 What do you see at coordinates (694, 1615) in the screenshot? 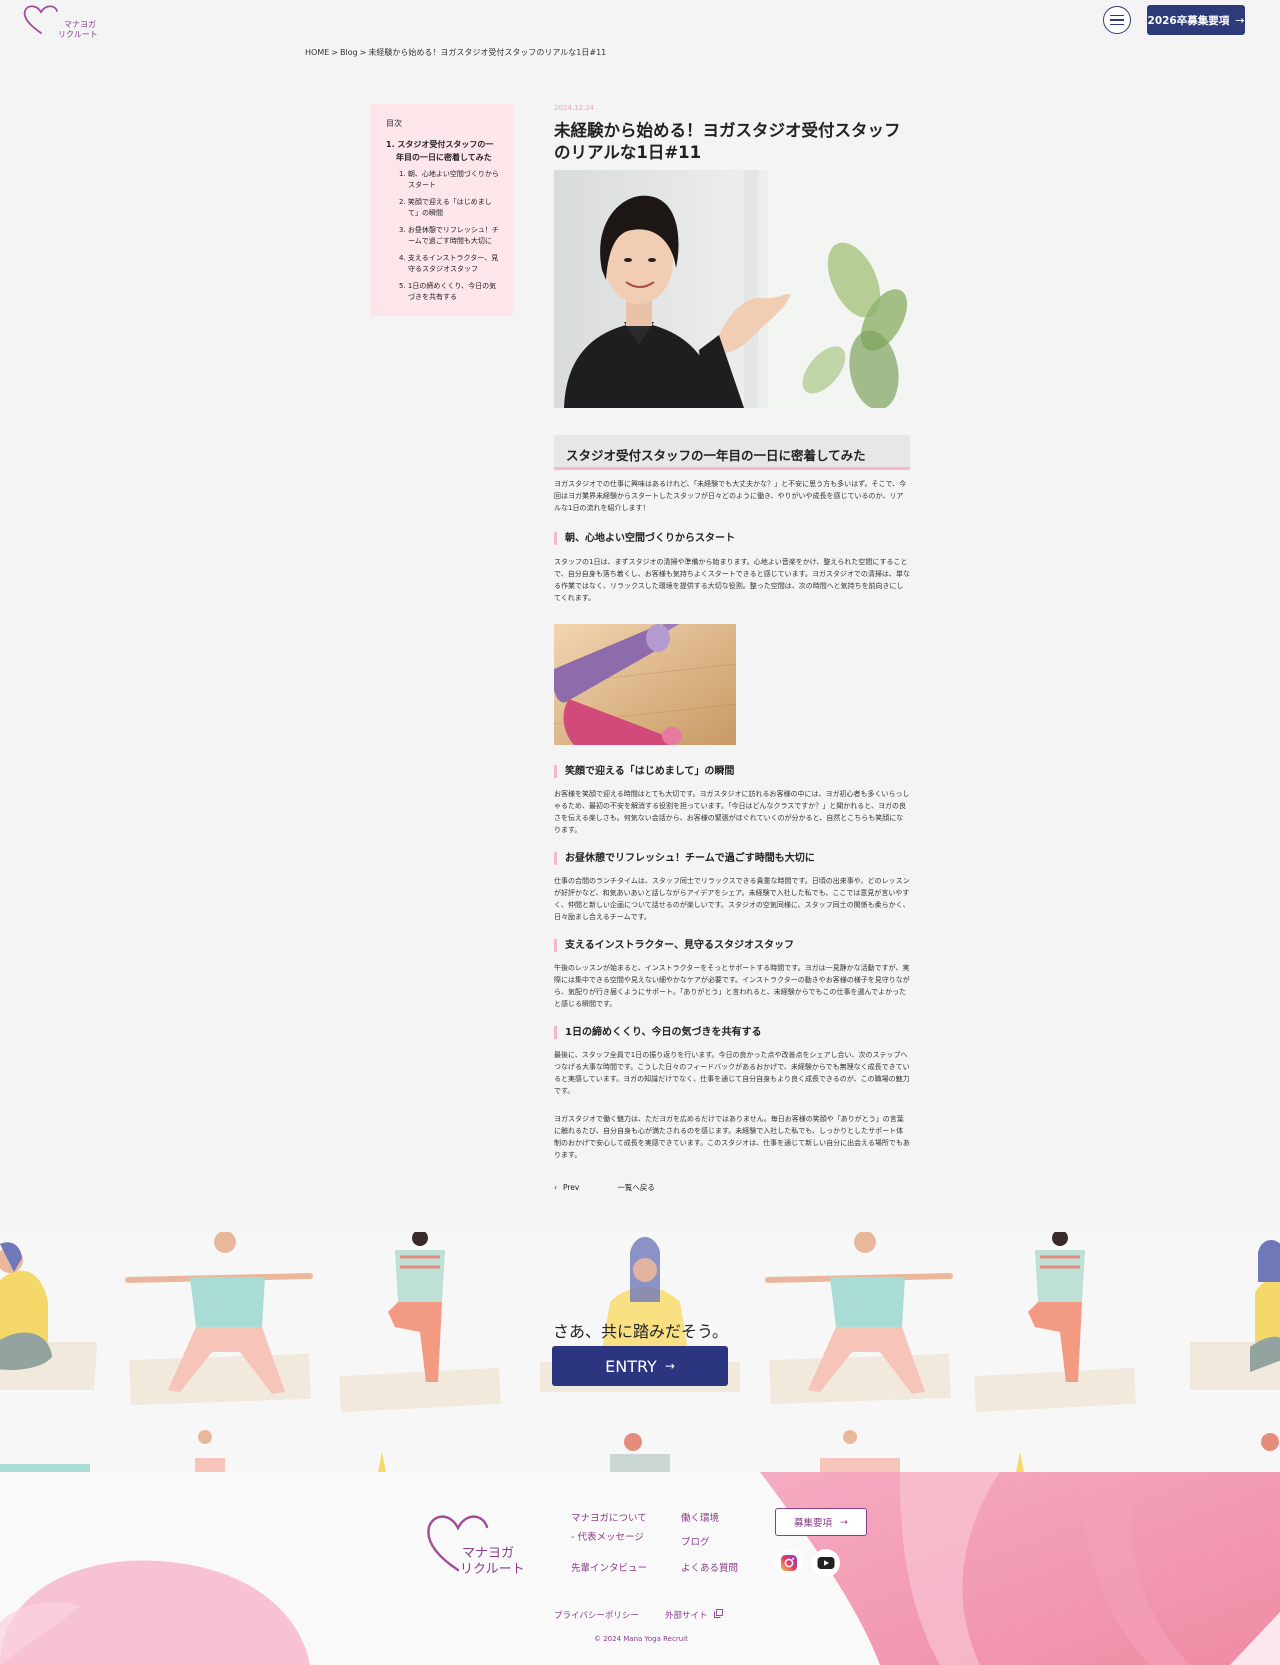
I see `external-site-link: 外部サイト` at bounding box center [694, 1615].